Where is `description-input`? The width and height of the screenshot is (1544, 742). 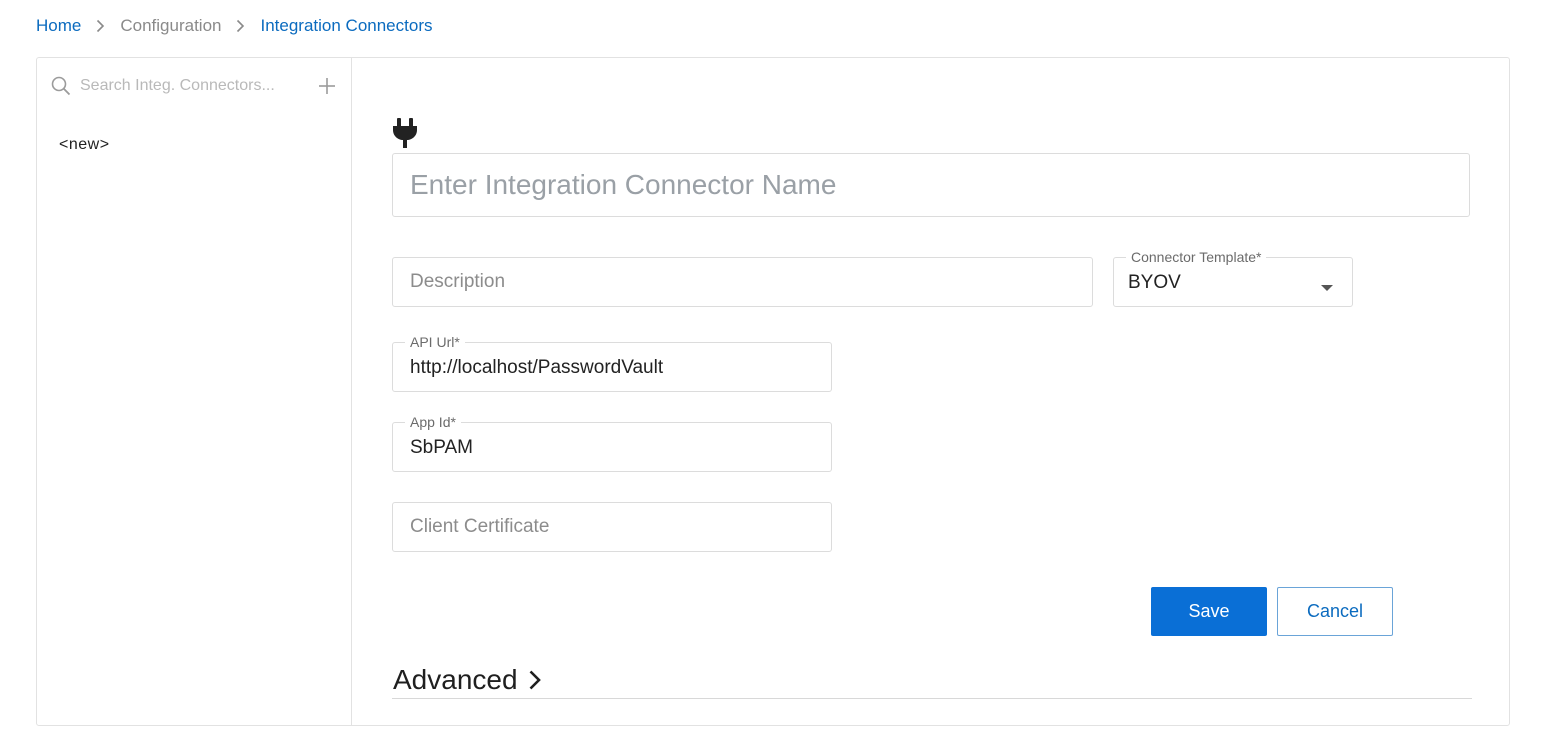
description-input is located at coordinates (742, 282).